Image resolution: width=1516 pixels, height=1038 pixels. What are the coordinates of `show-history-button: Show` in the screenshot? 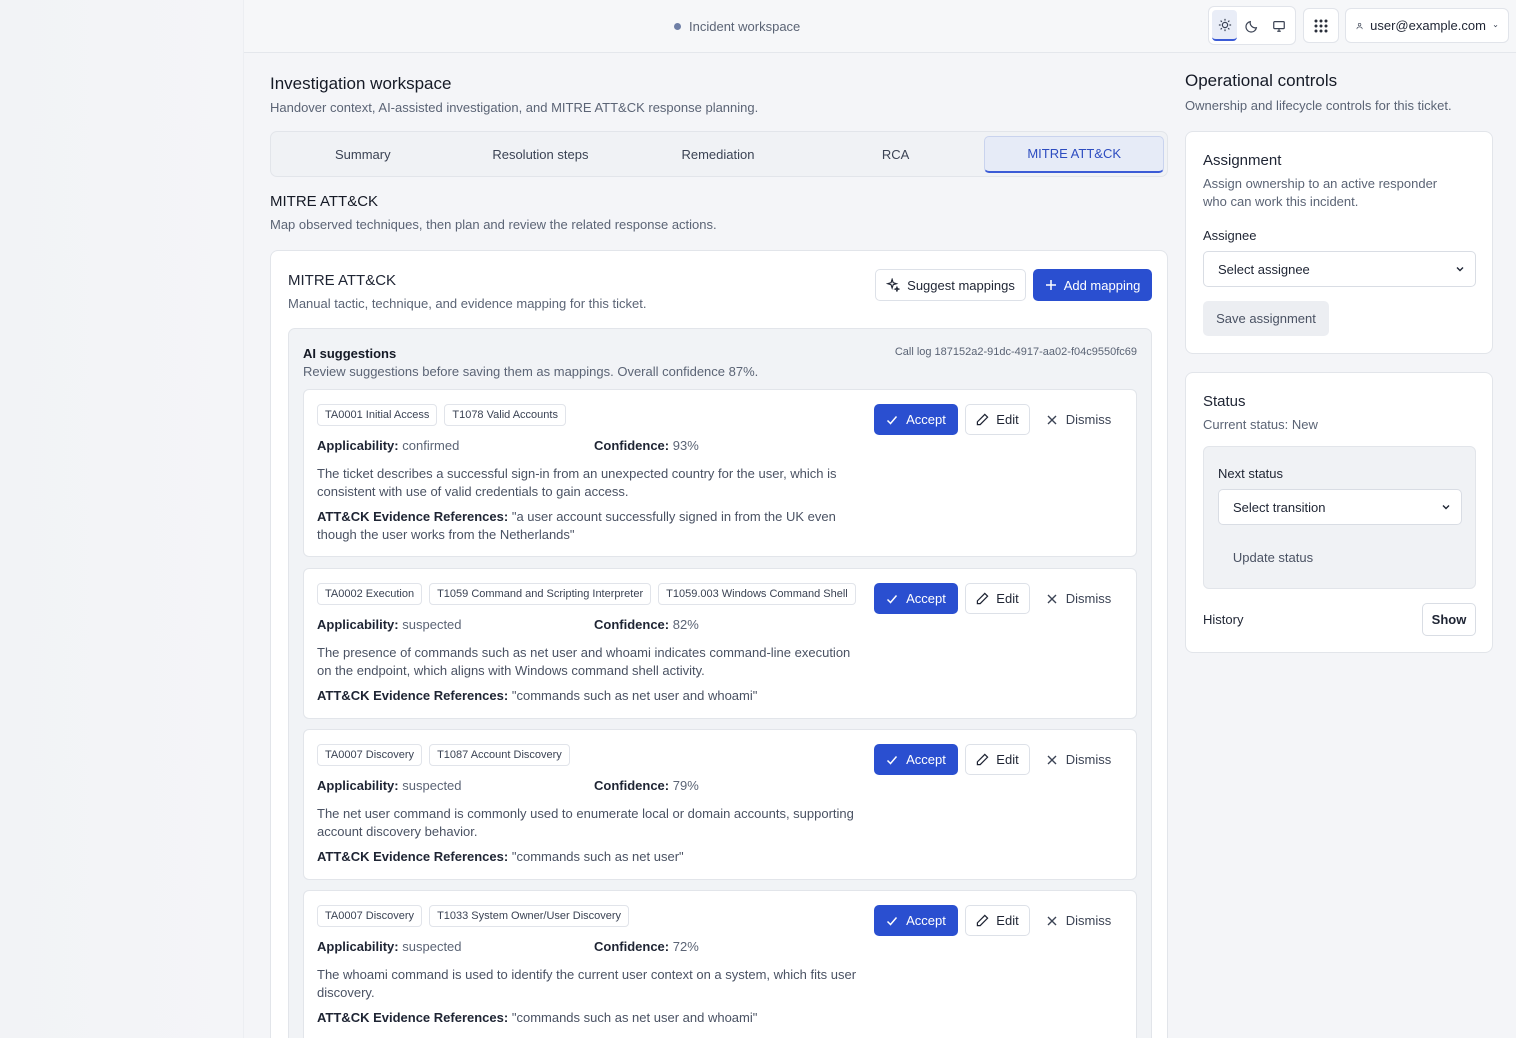 It's located at (1449, 619).